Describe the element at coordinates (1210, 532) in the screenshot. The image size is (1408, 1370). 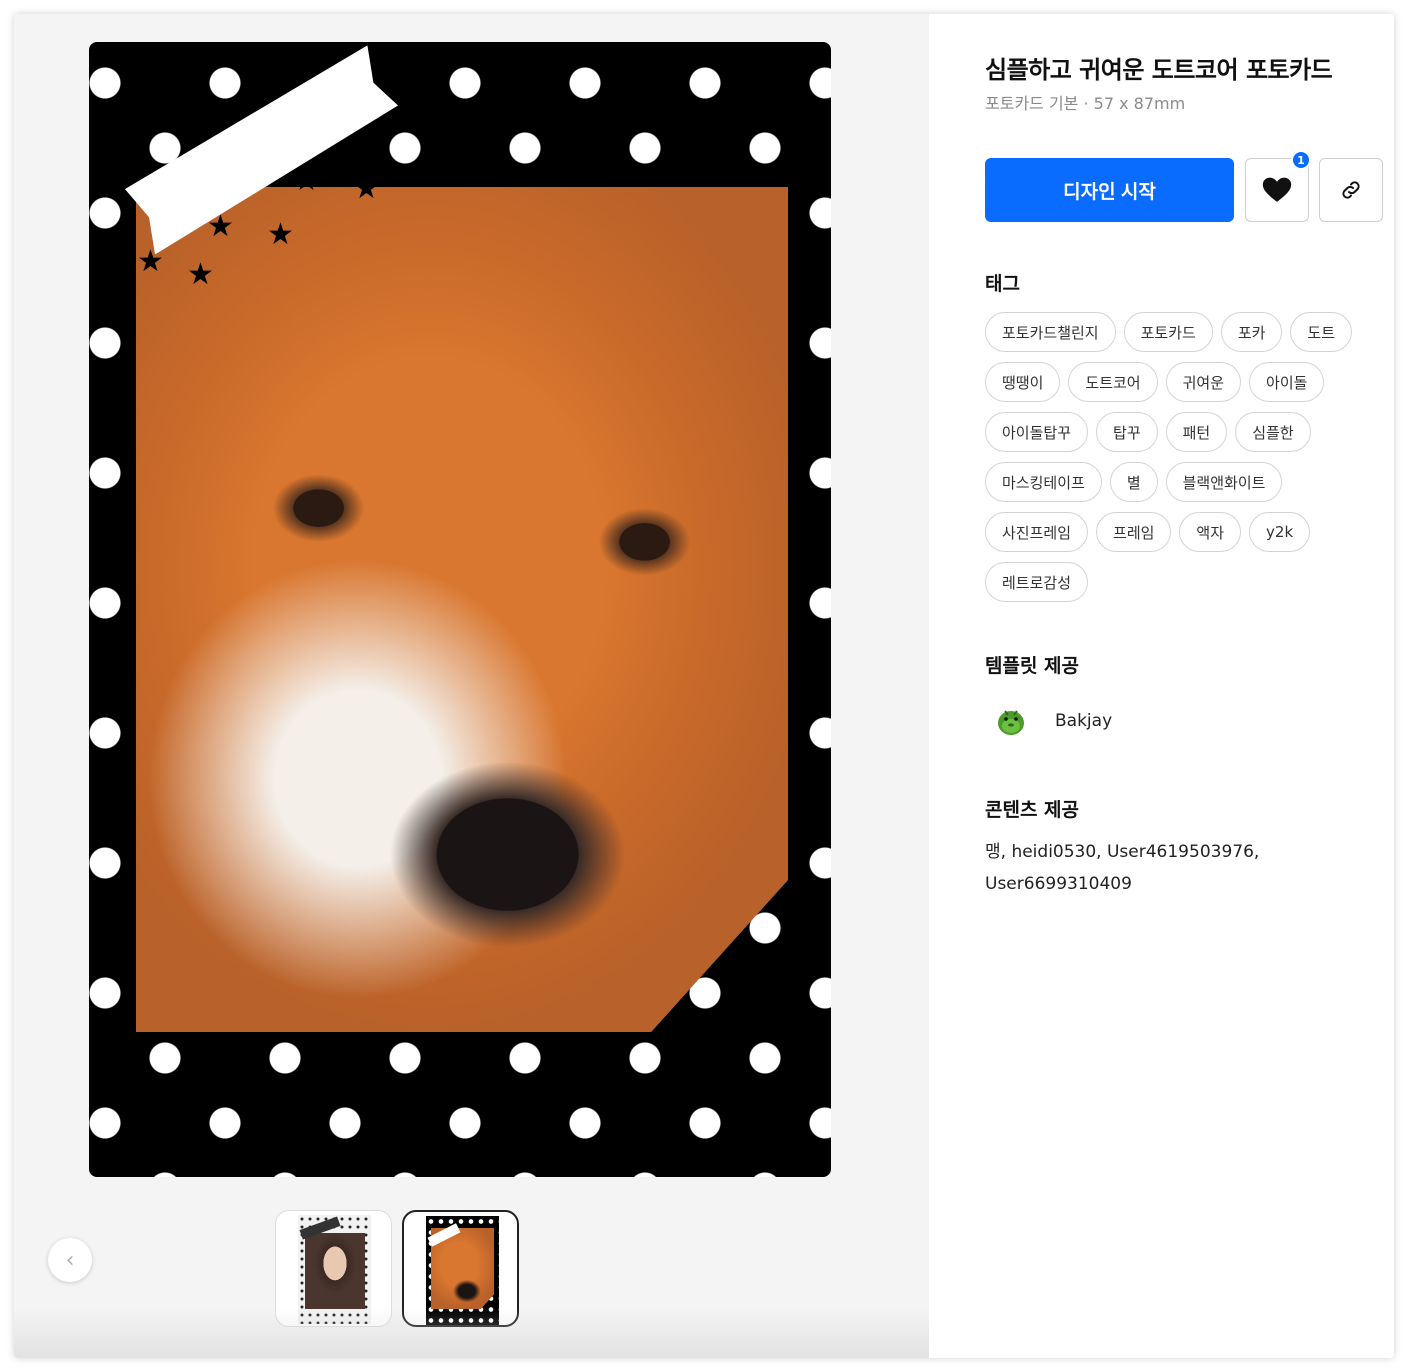
I see `tag-chip: 액자` at that location.